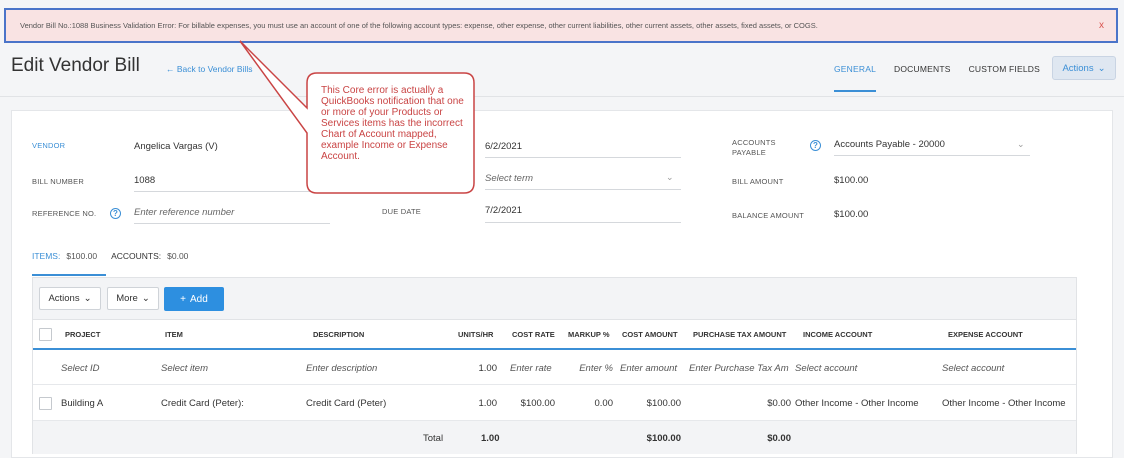 The width and height of the screenshot is (1124, 458). What do you see at coordinates (588, 403) in the screenshot?
I see `row-markup: 0.00` at bounding box center [588, 403].